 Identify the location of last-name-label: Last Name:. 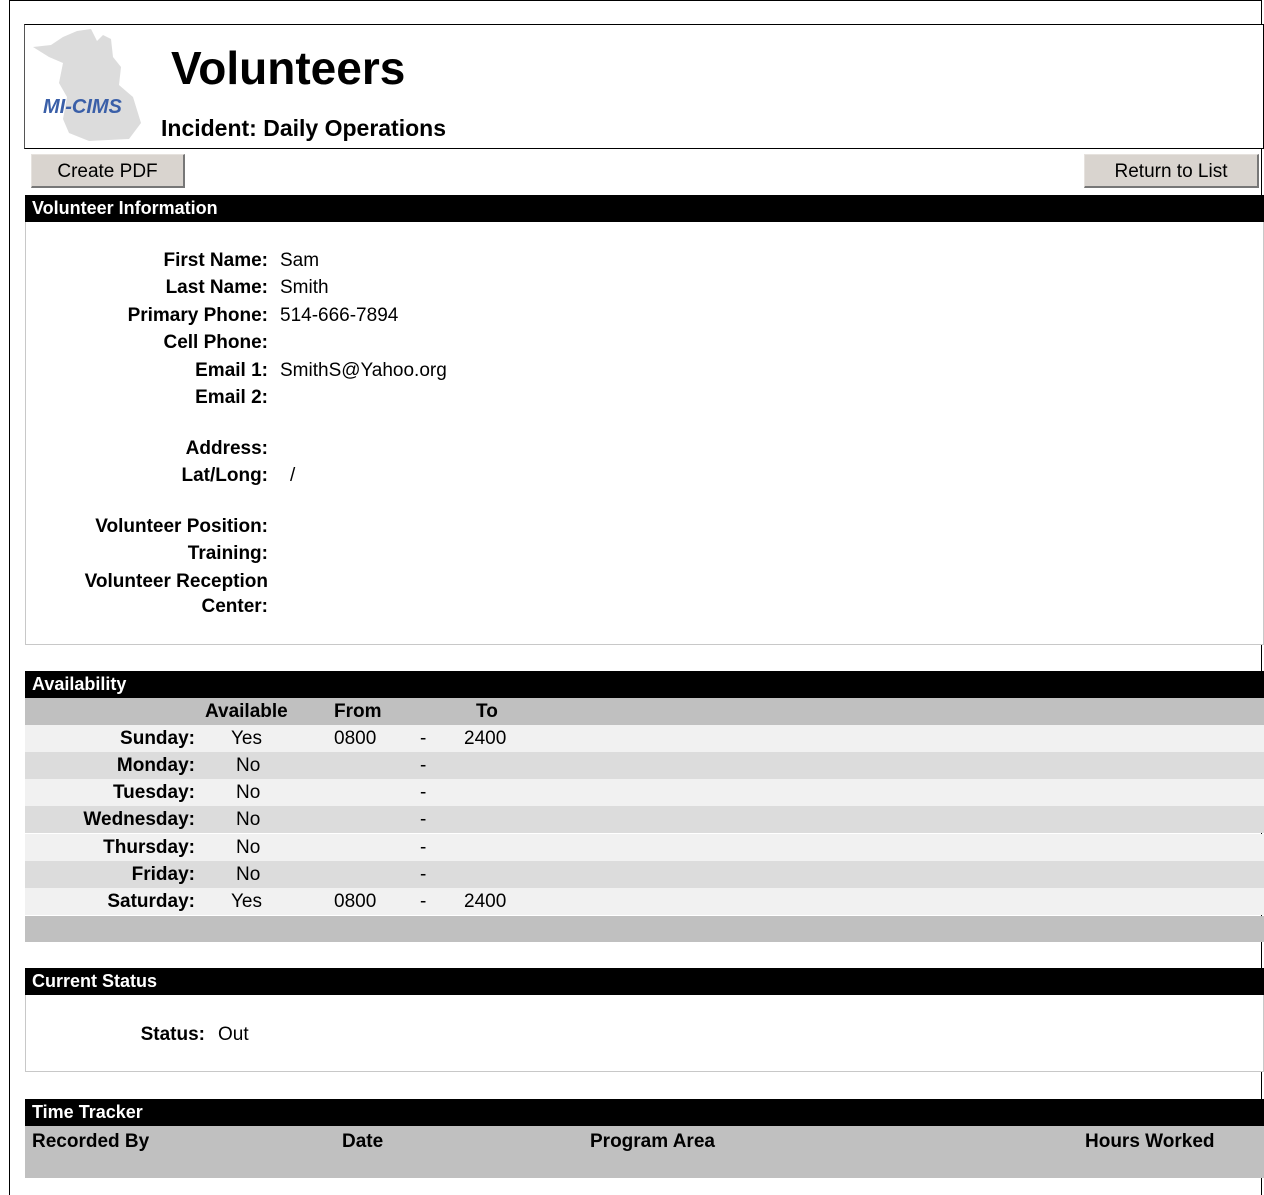
(216, 287).